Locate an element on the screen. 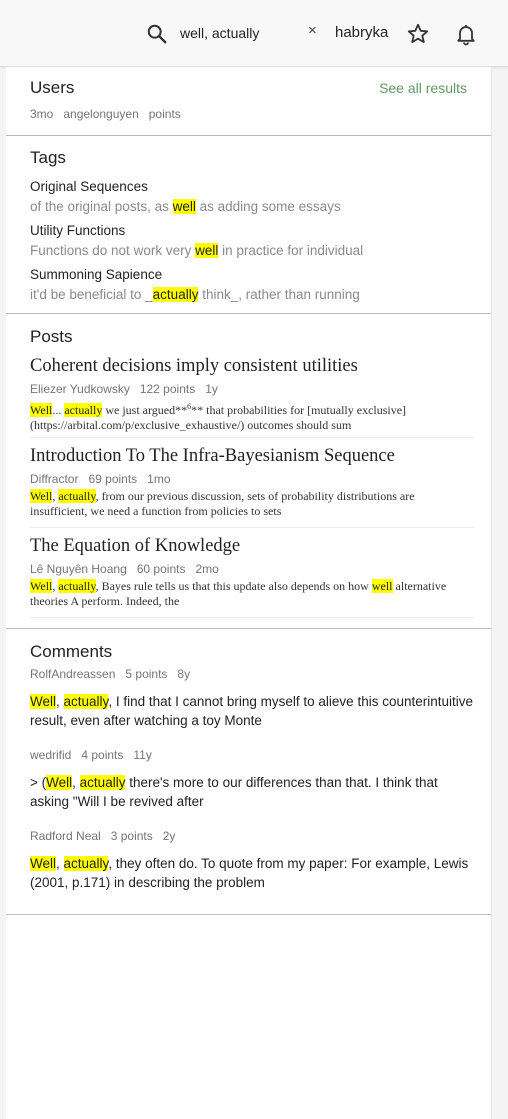 The height and width of the screenshot is (1119, 508). user-menu: habryka is located at coordinates (361, 32).